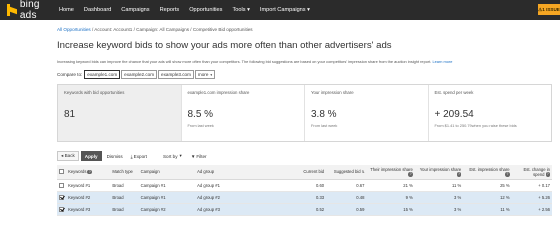  What do you see at coordinates (311, 185) in the screenshot?
I see `cell-current-bid: 0.60` at bounding box center [311, 185].